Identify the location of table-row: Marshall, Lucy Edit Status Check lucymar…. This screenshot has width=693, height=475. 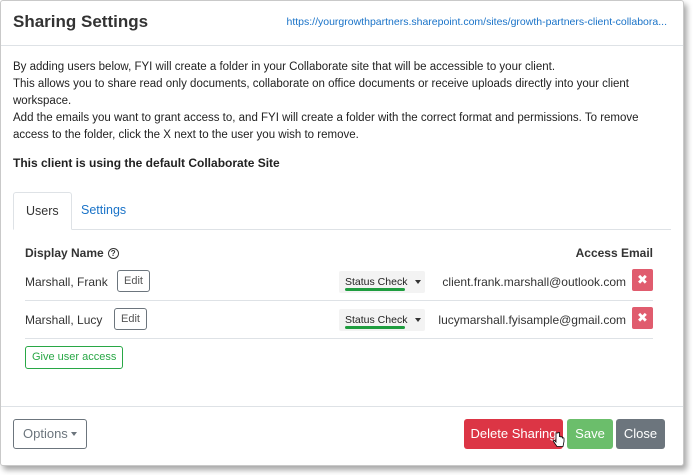
(339, 320).